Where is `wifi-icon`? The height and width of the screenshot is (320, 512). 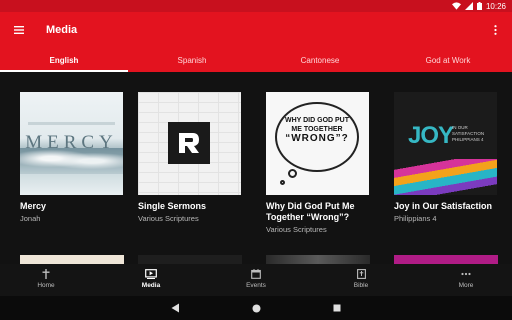 wifi-icon is located at coordinates (456, 6).